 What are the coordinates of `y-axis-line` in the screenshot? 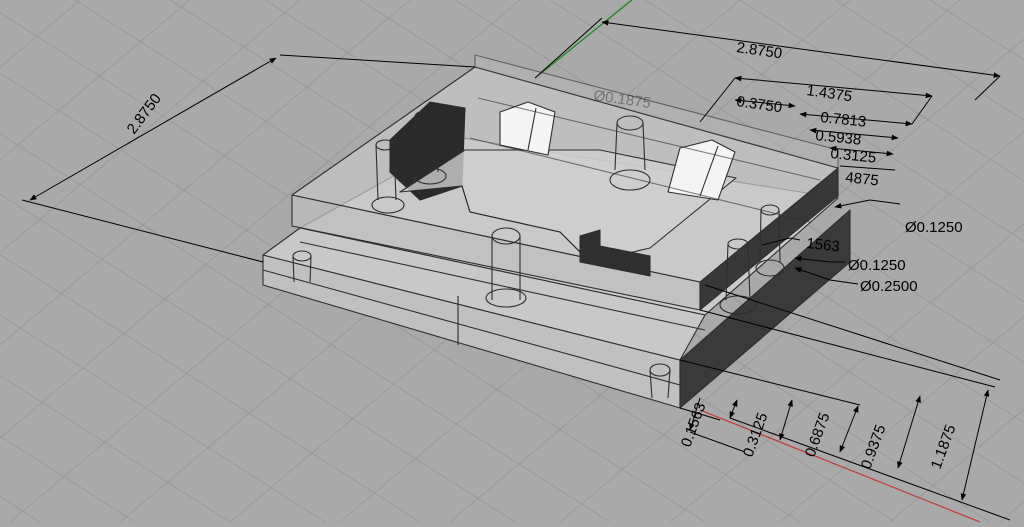 It's located at (583, 39).